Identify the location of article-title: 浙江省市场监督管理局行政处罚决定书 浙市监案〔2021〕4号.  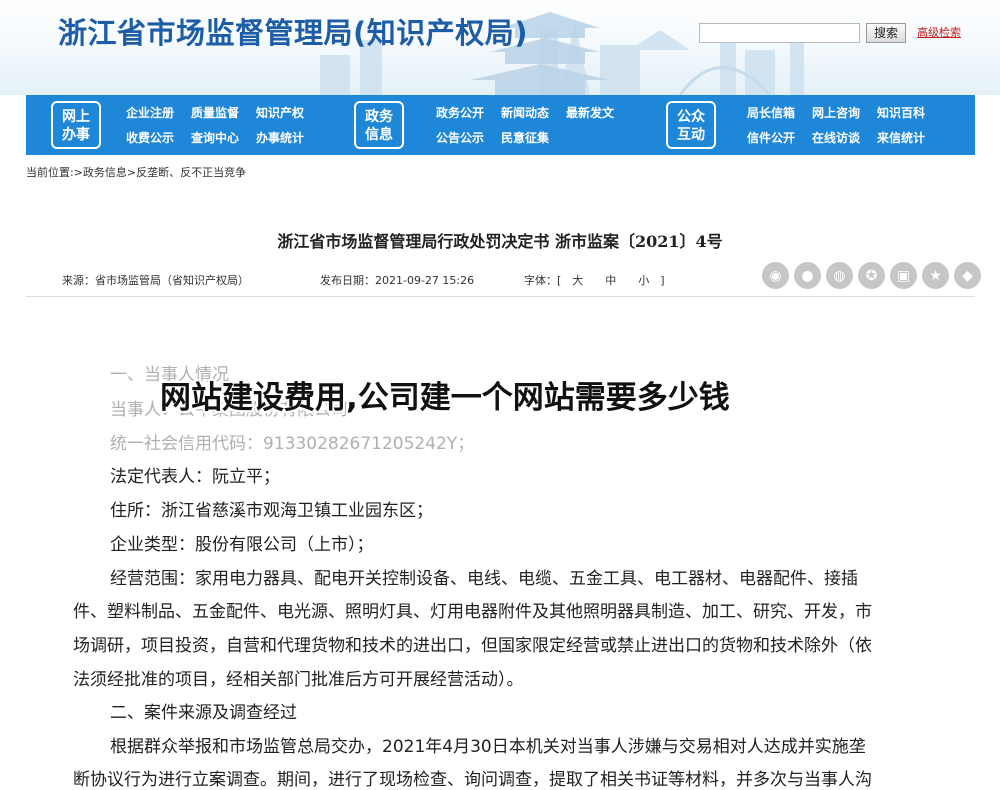
(500, 241).